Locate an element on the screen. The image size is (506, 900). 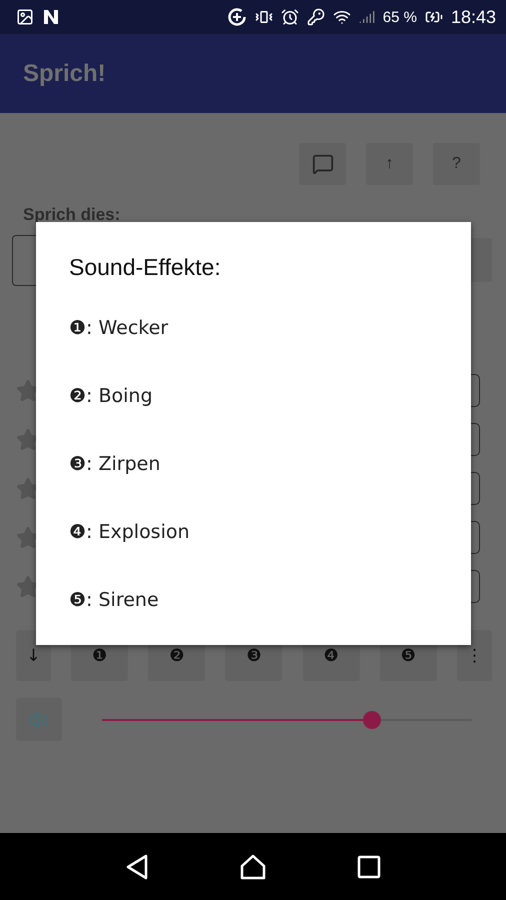
dialog-item: ❸: Zirpen is located at coordinates (270, 464).